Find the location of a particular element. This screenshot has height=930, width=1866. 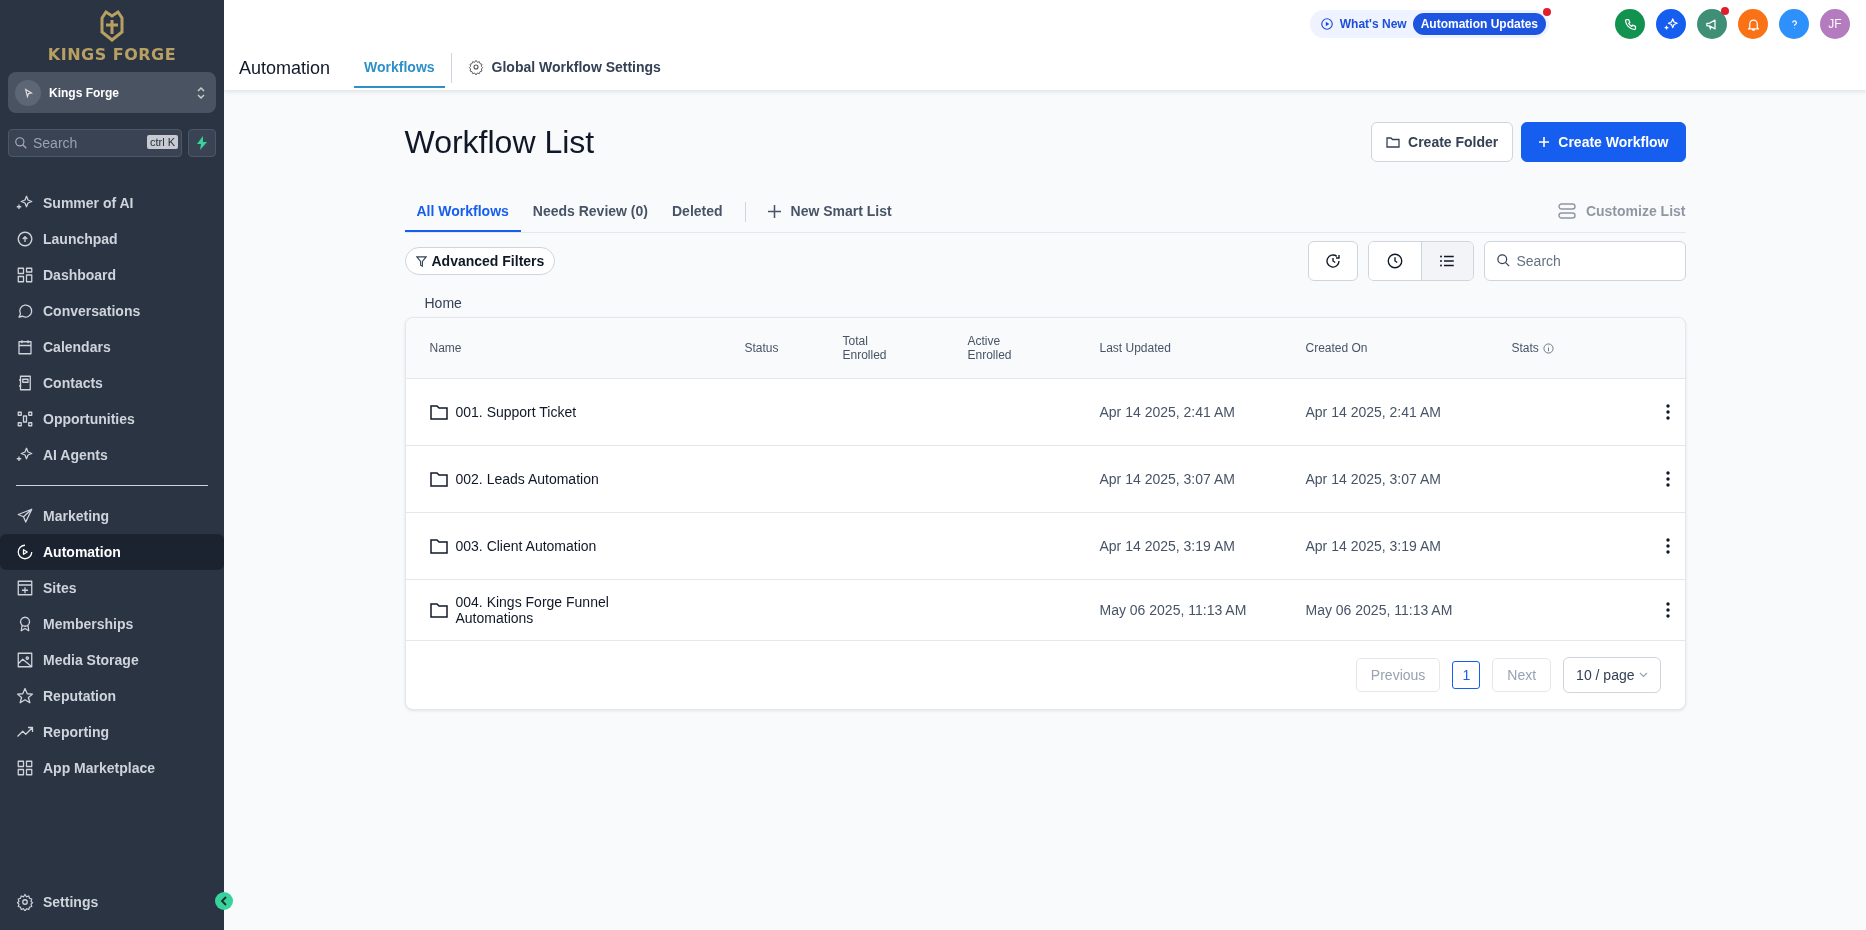

settings-item: Settings is located at coordinates (105, 902).